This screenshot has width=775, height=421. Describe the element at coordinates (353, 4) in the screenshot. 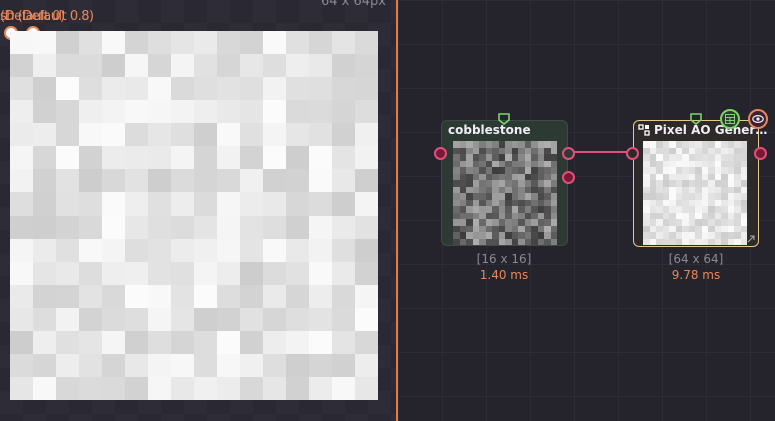

I see `preview-size-label: 64 x 64px` at that location.